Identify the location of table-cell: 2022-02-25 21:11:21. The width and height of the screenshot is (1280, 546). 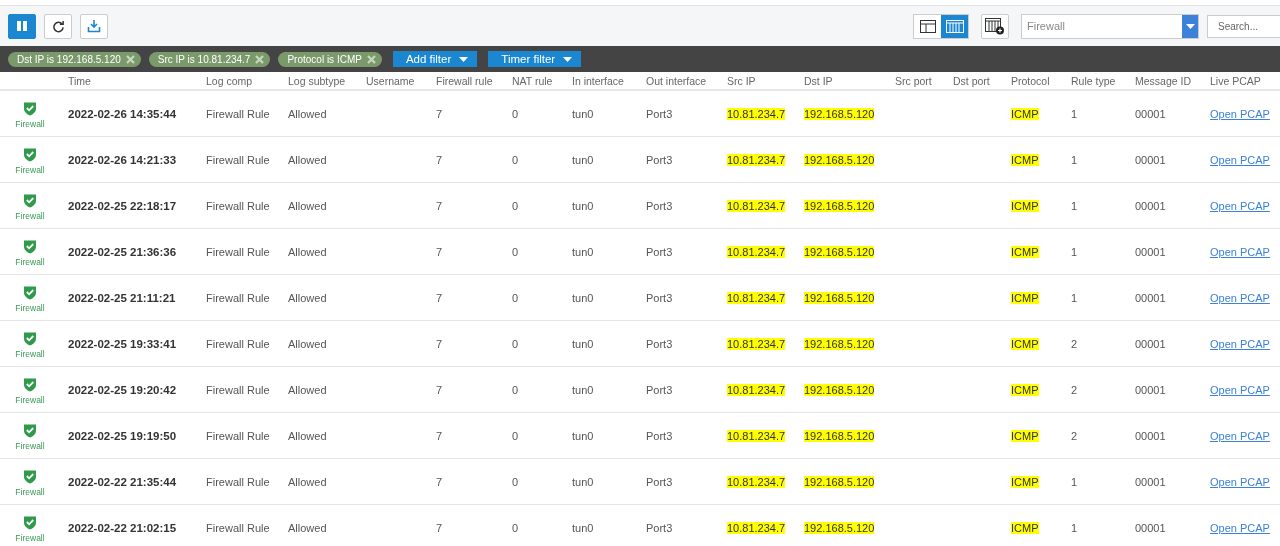
(122, 297).